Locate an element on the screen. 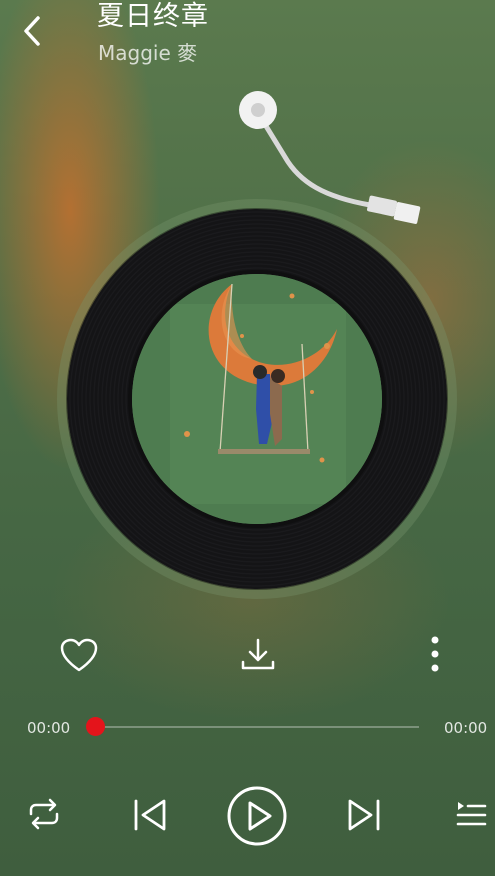  album-cover is located at coordinates (257, 399).